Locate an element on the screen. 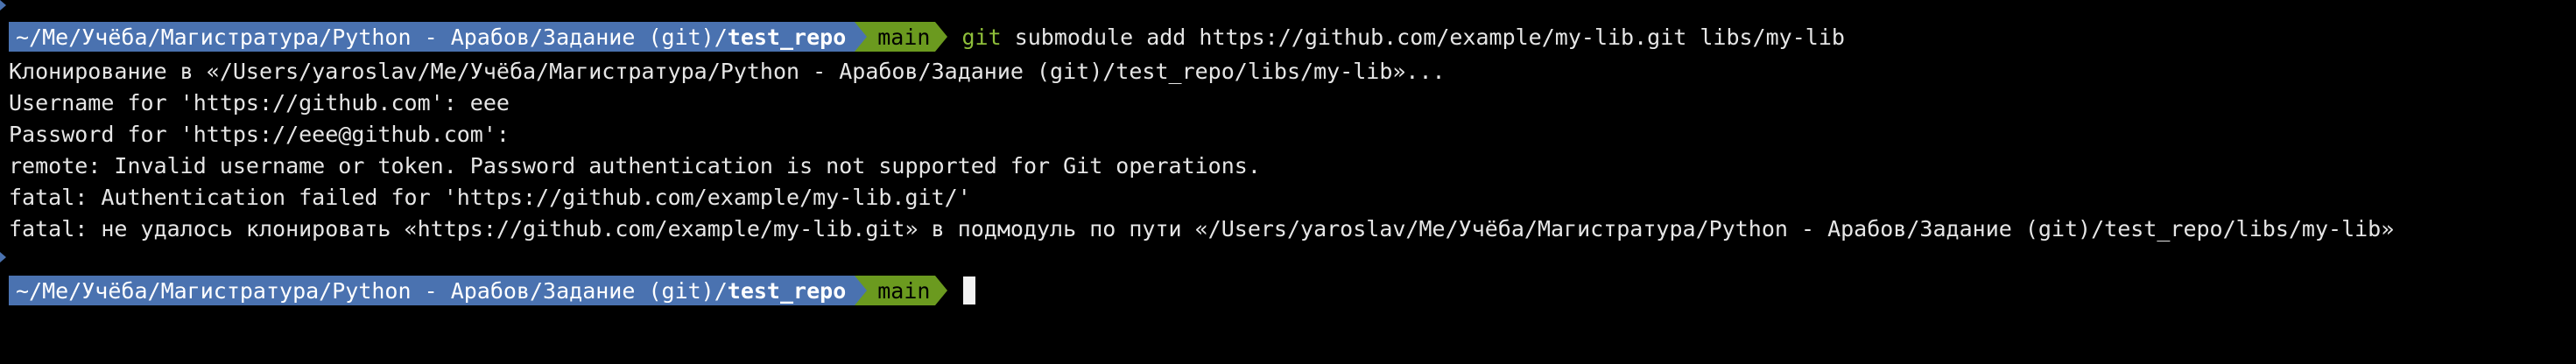  output-line: Username for 'https://github.com': eee is located at coordinates (259, 103).